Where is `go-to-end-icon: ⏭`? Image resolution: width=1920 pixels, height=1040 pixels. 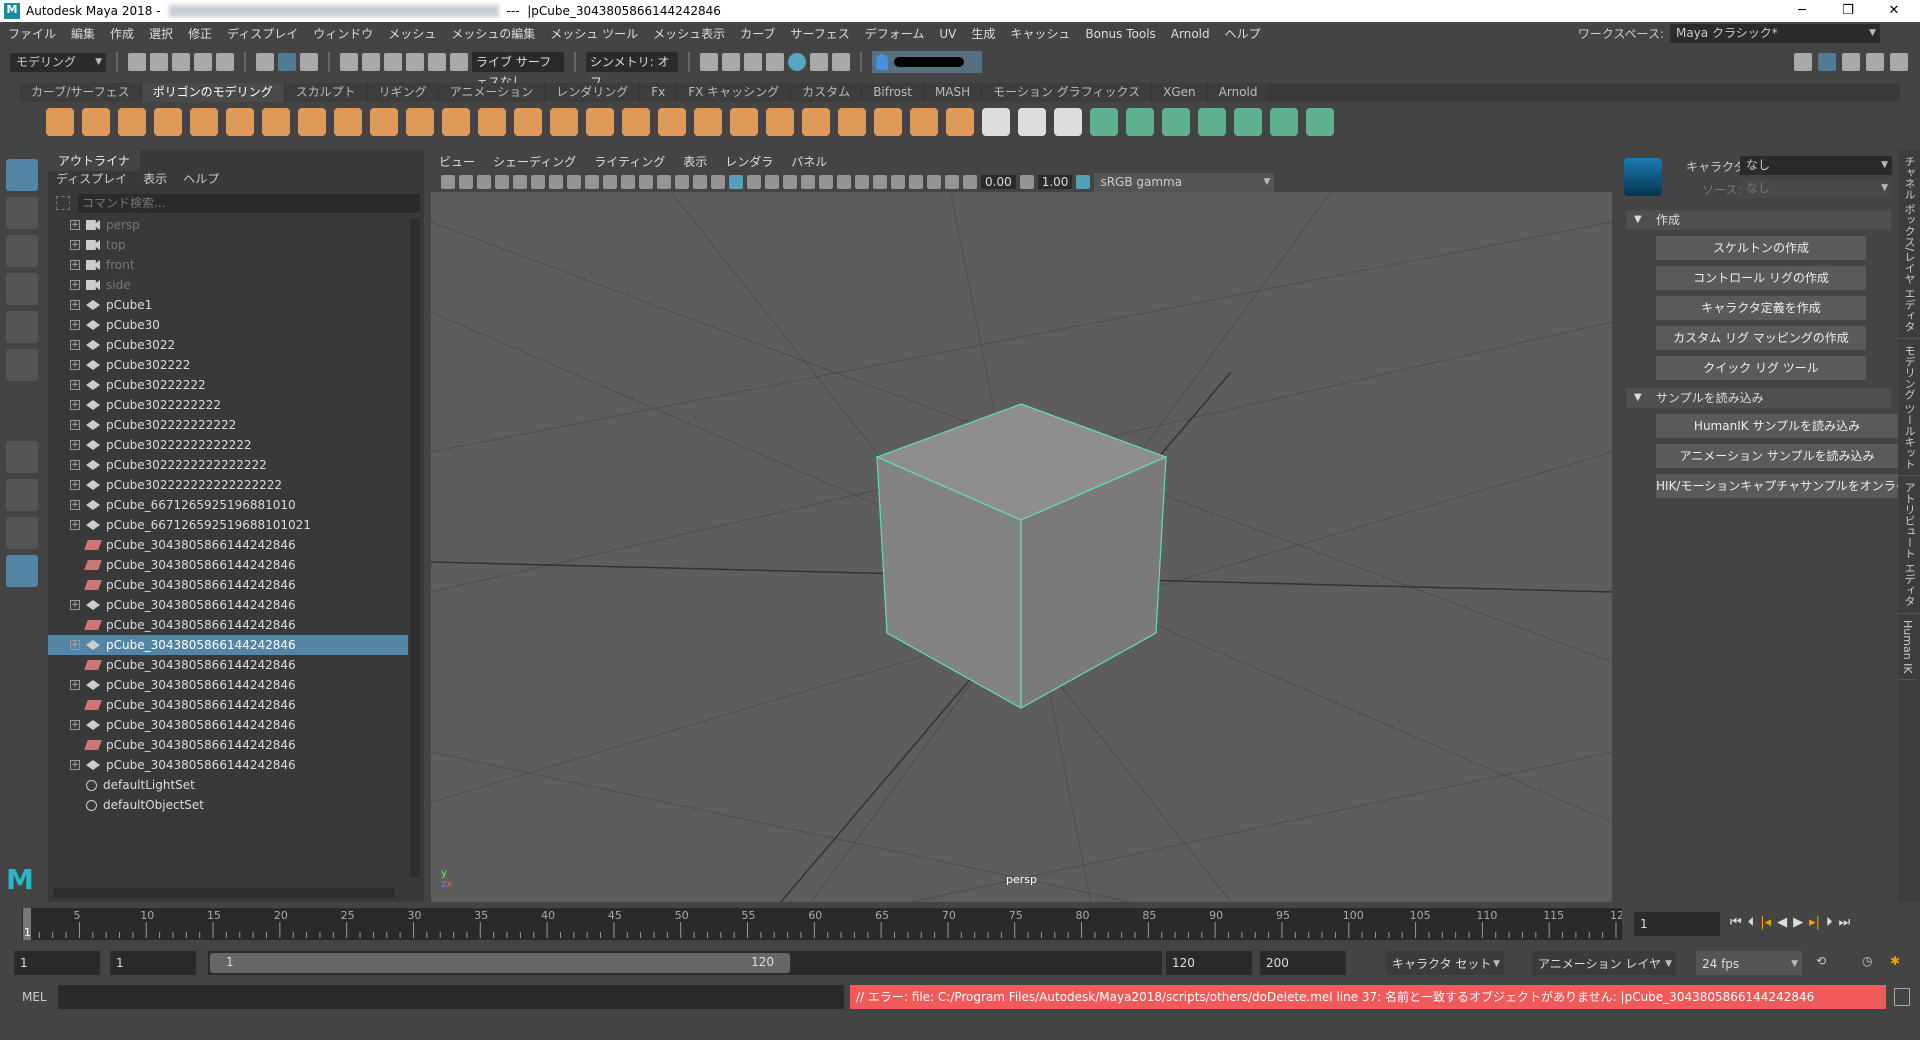
go-to-end-icon: ⏭ is located at coordinates (1845, 922).